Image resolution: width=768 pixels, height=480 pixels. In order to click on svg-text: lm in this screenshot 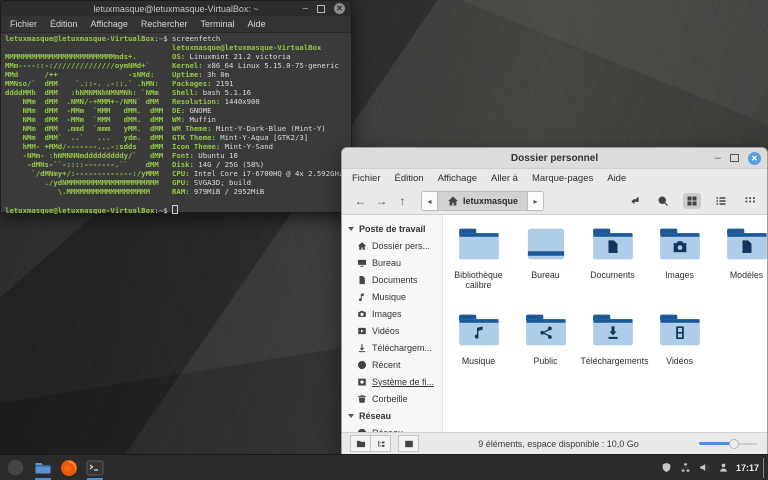, I will do `click(14, 467)`.